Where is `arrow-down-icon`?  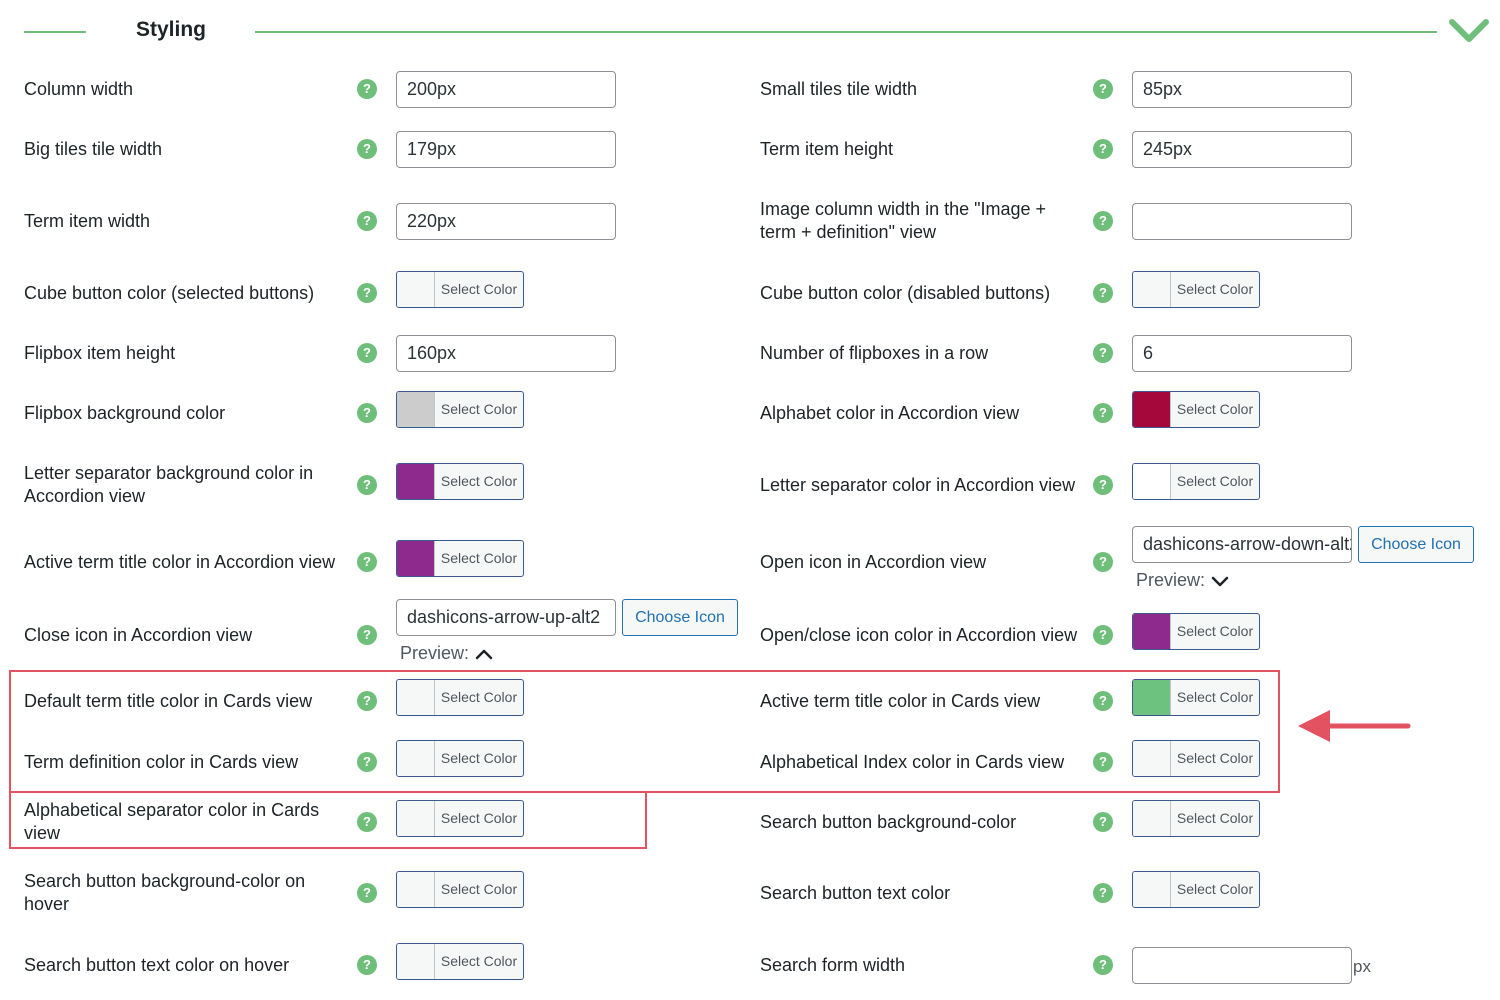
arrow-down-icon is located at coordinates (1220, 582).